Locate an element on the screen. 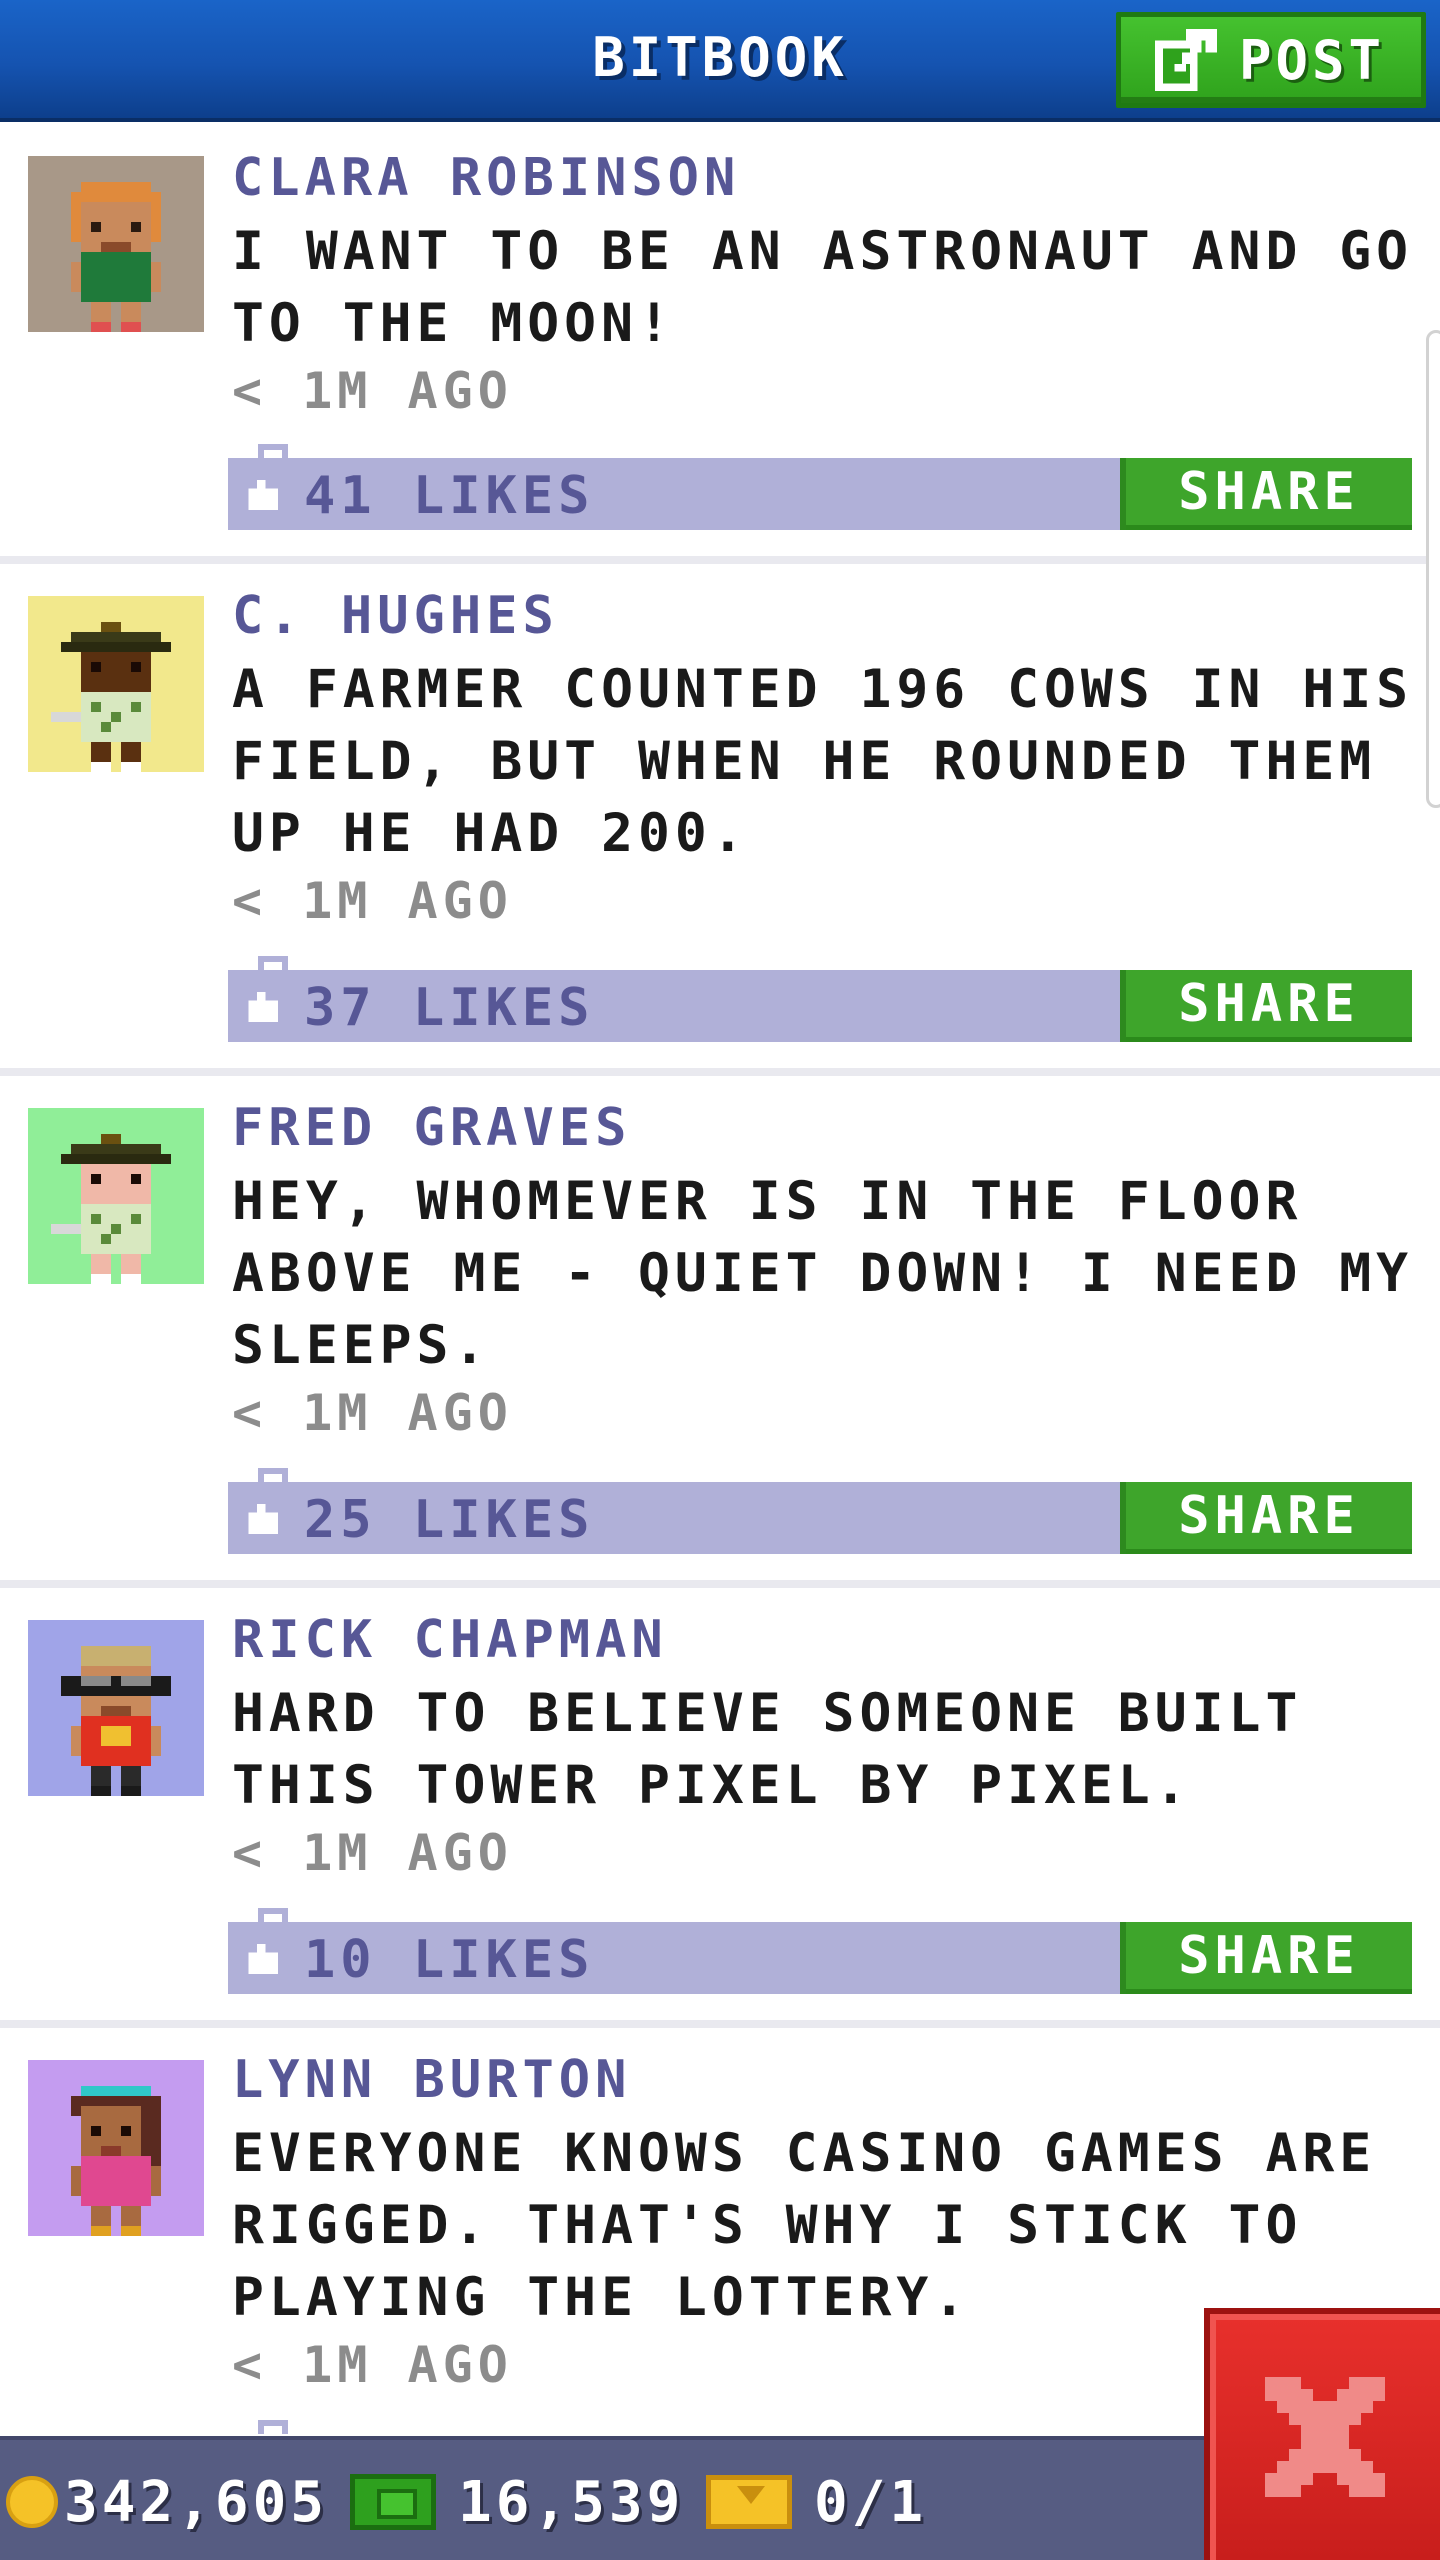  ticket-icon is located at coordinates (749, 2502).